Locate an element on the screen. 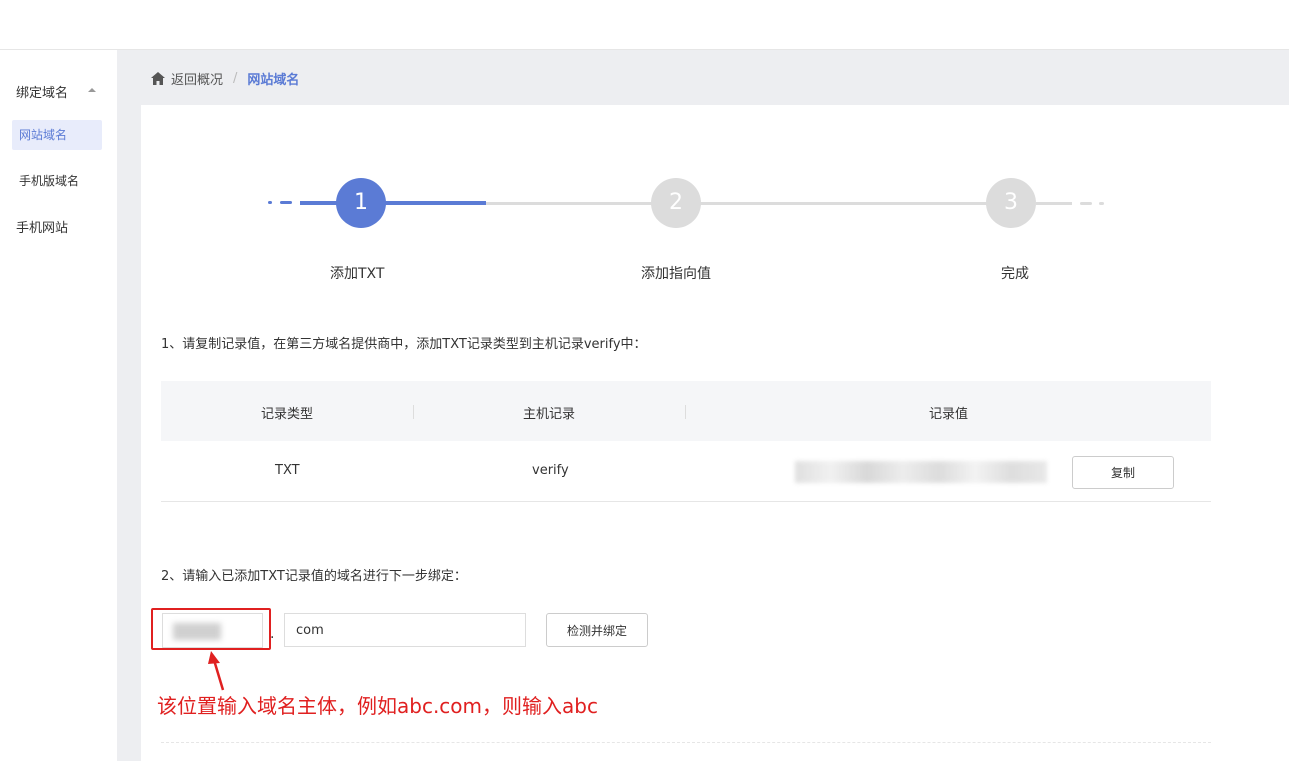  record-value-blurred is located at coordinates (921, 472).